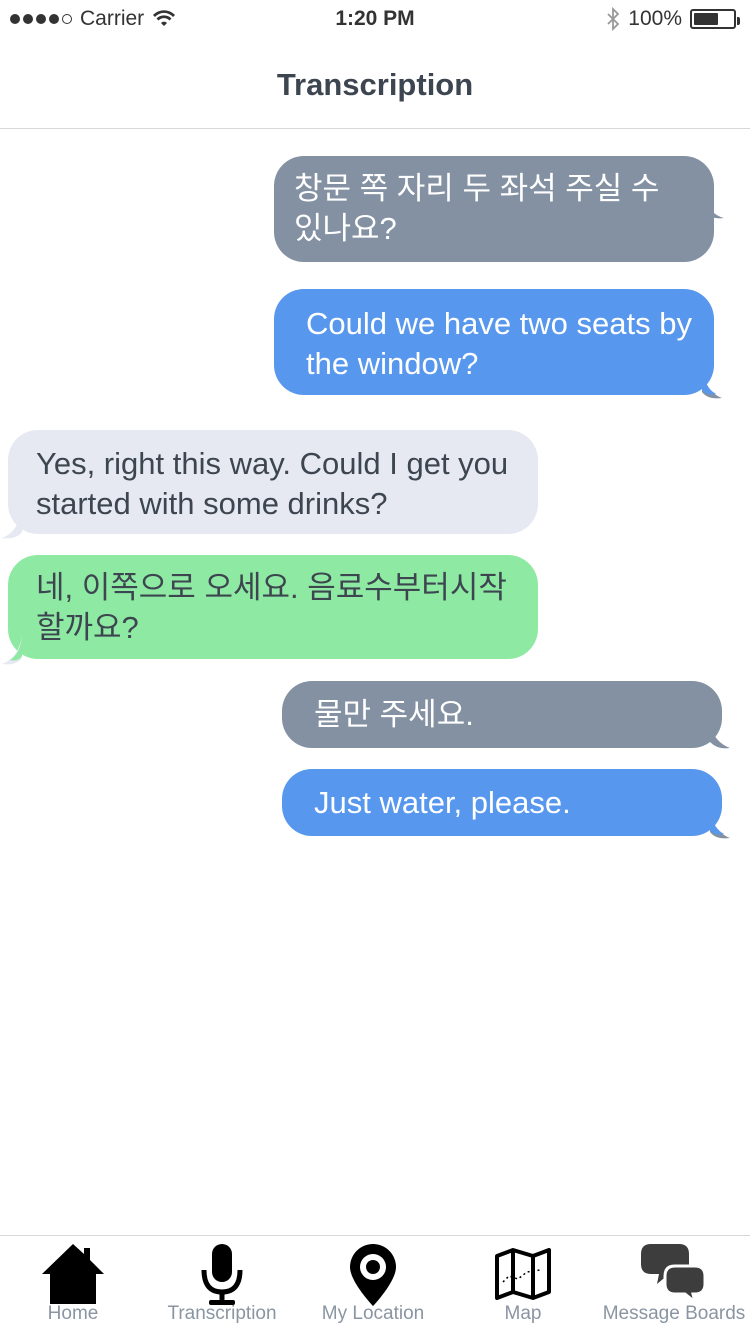 The image size is (750, 1334). What do you see at coordinates (394, 714) in the screenshot?
I see `message-text: 물만 주세요.` at bounding box center [394, 714].